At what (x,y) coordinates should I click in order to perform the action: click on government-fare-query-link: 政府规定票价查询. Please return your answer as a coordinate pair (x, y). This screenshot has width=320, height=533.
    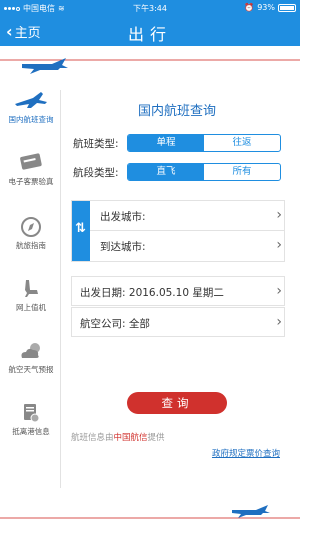
    Looking at the image, I should click on (246, 453).